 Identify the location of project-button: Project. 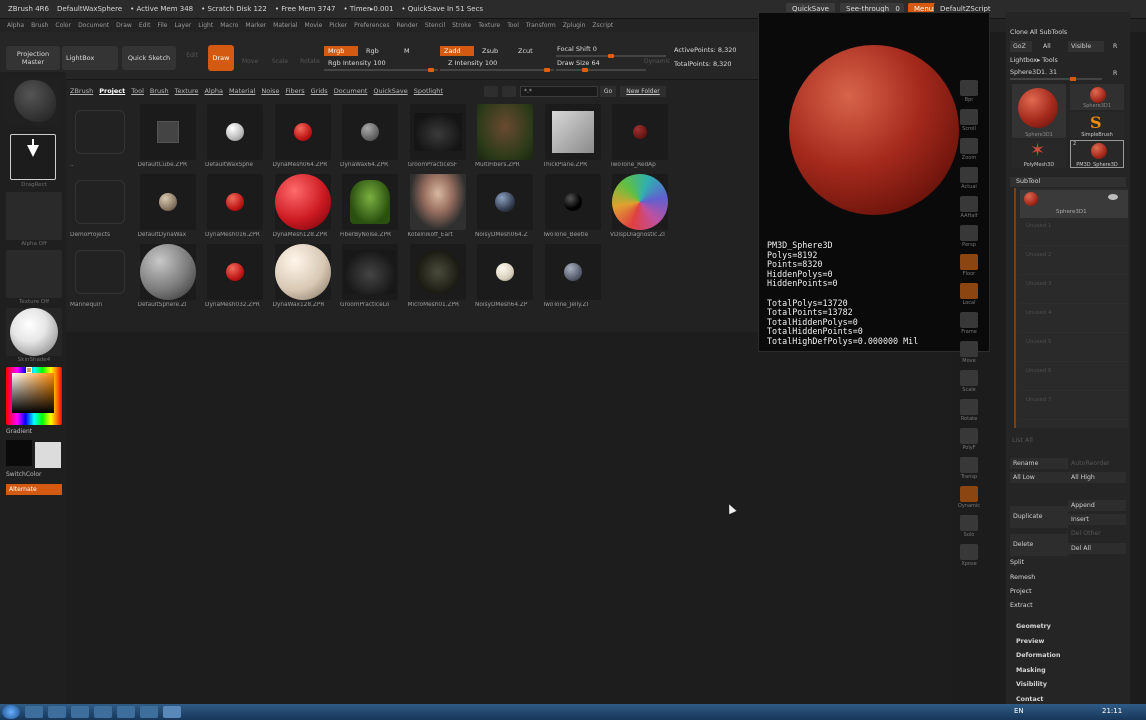
(1068, 592).